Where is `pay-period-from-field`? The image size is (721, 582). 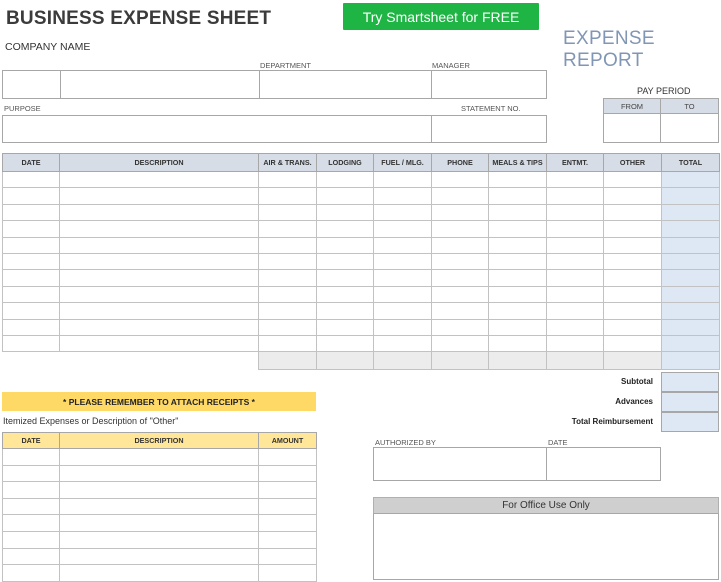 pay-period-from-field is located at coordinates (632, 128).